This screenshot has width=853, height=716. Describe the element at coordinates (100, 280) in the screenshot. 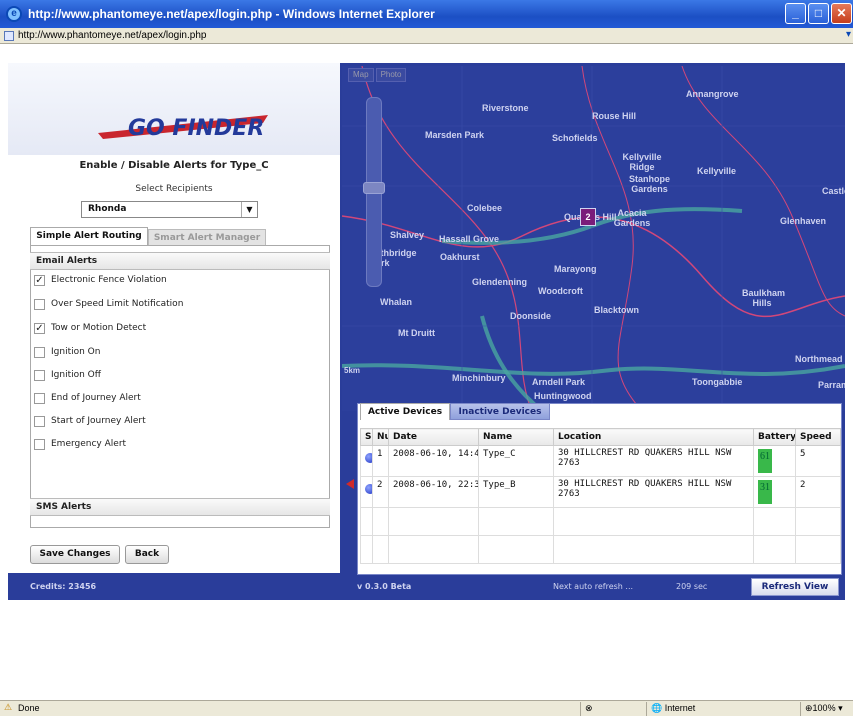

I see `alert-item: ✓ Electronic Fence Violation` at that location.